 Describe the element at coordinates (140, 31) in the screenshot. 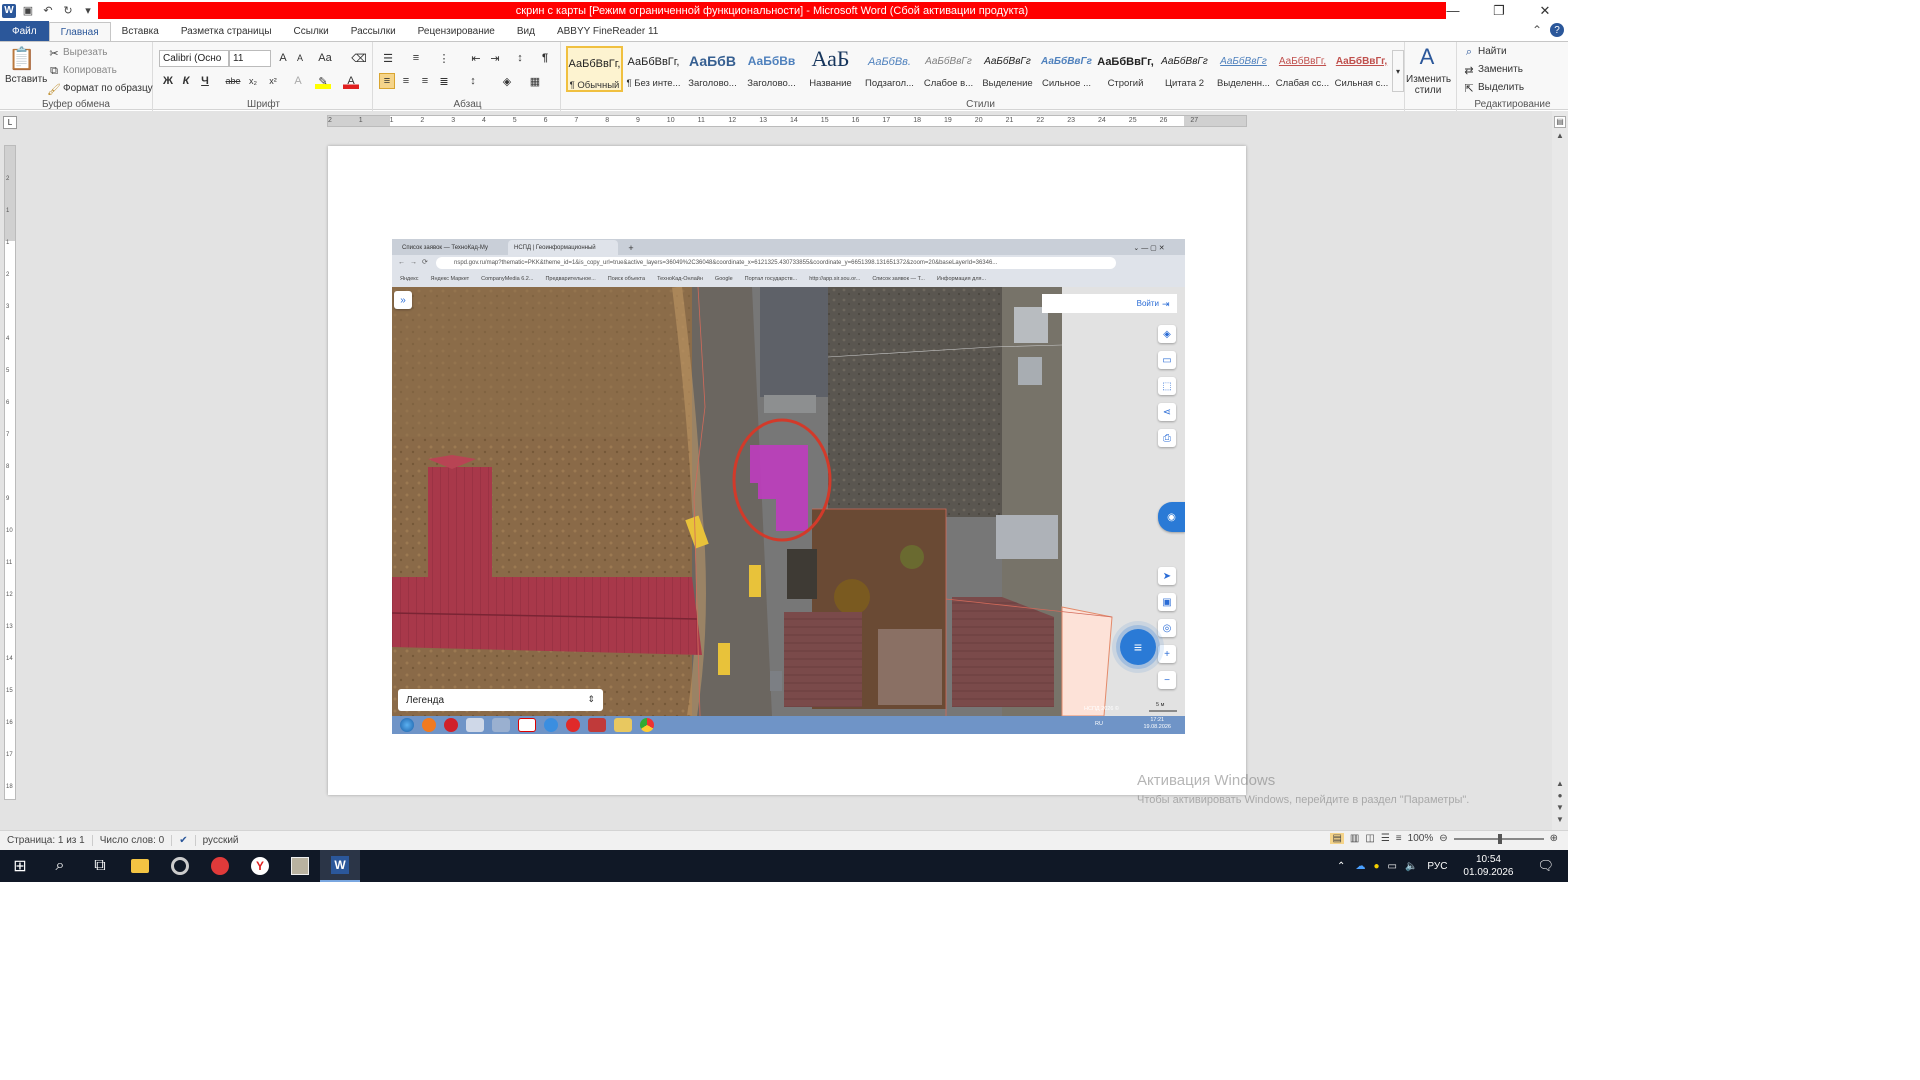

I see `tab-insert: Вставка` at that location.